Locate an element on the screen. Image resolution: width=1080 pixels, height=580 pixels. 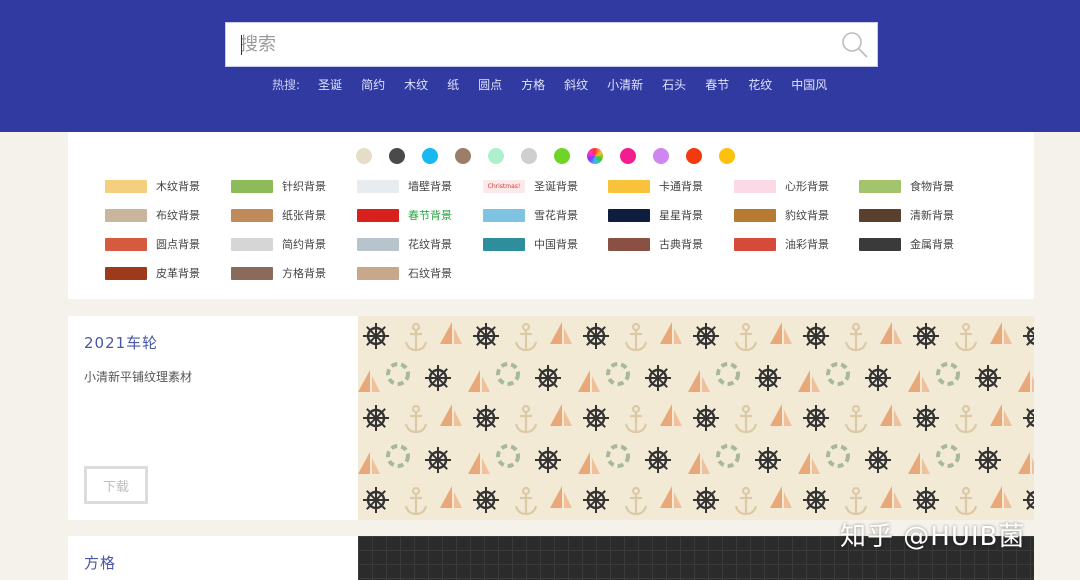
hot-term: 方格 is located at coordinates (533, 84).